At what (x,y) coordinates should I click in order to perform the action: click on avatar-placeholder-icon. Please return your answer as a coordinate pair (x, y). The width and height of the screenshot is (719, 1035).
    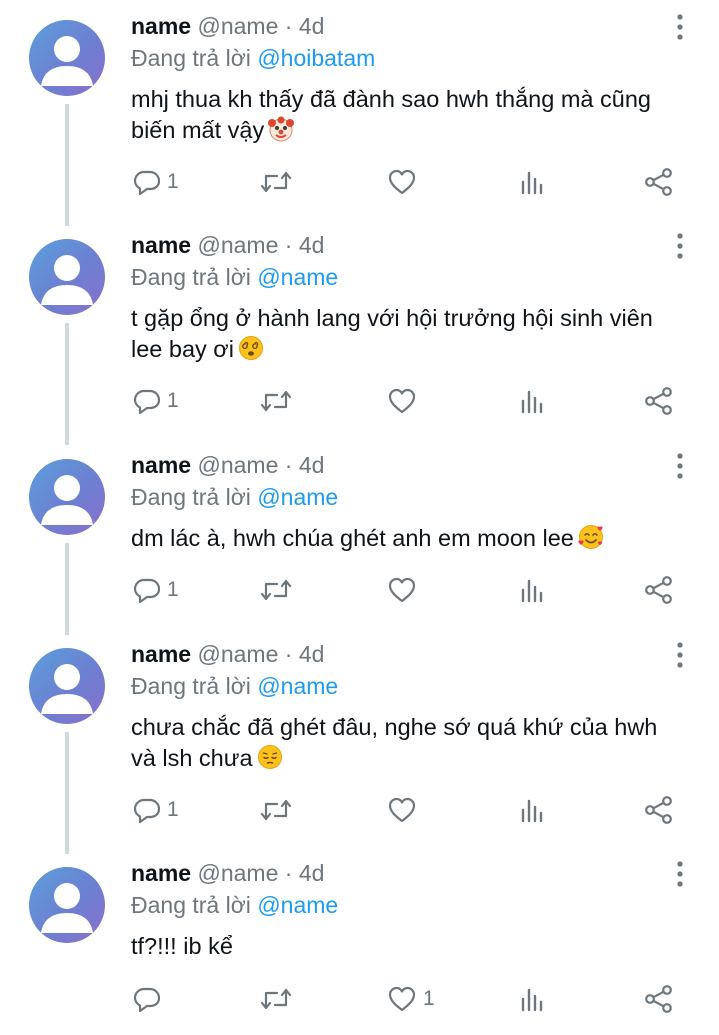
    Looking at the image, I should click on (67, 500).